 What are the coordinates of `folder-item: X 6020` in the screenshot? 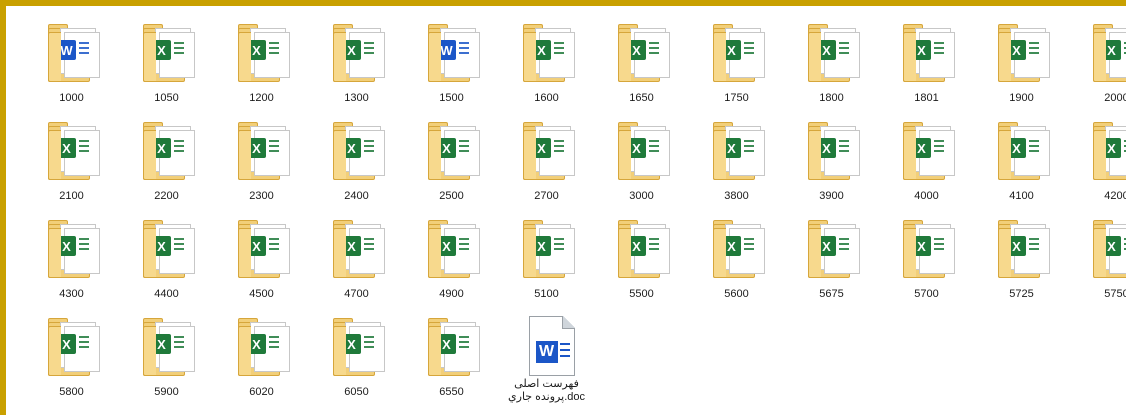 It's located at (261, 355).